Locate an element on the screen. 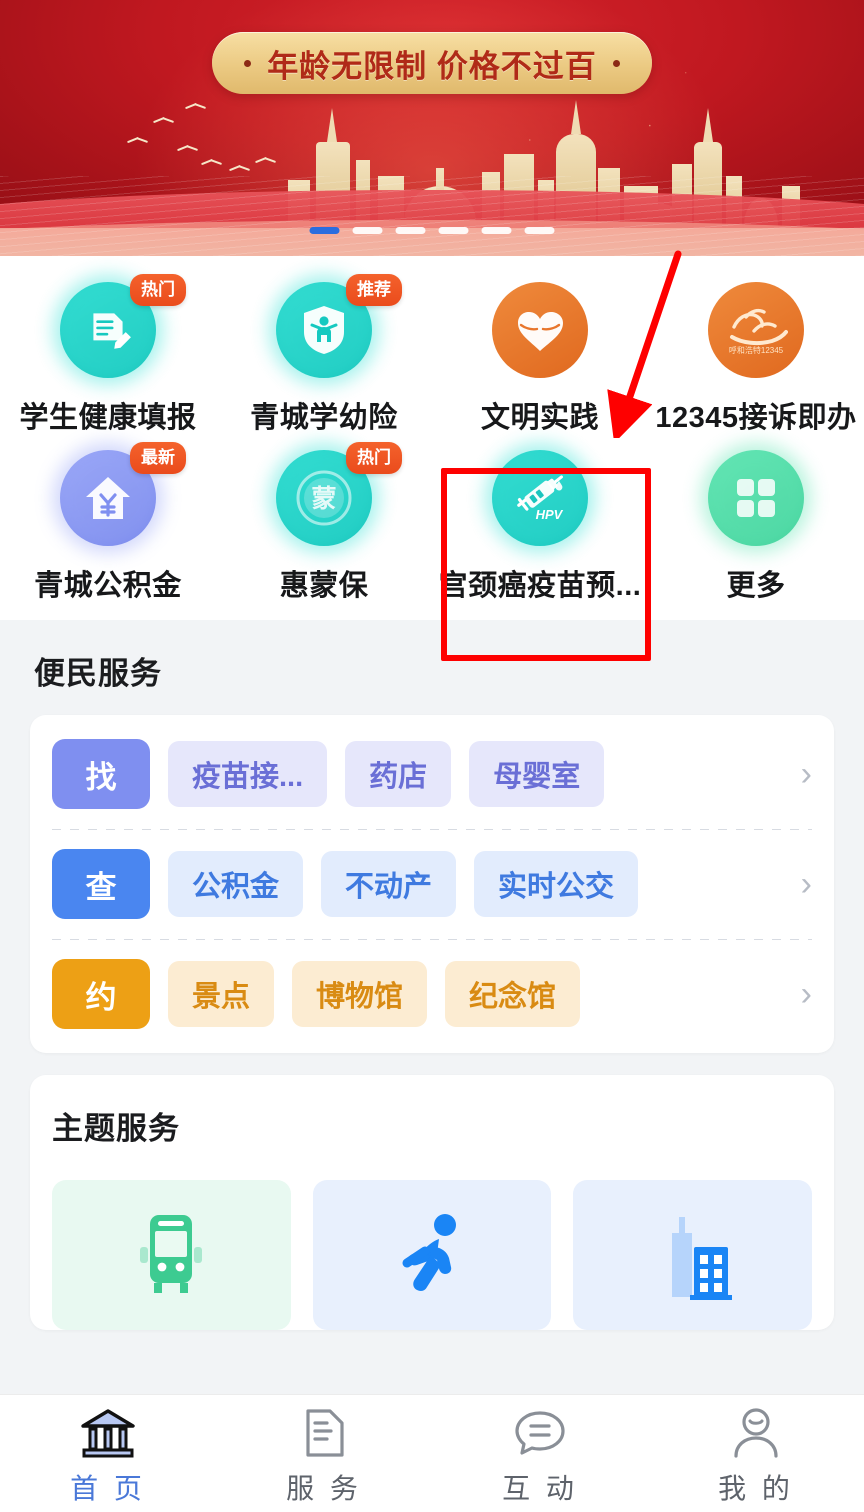 This screenshot has height=1512, width=864. quick-entry-label: 文明实践 is located at coordinates (539, 418).